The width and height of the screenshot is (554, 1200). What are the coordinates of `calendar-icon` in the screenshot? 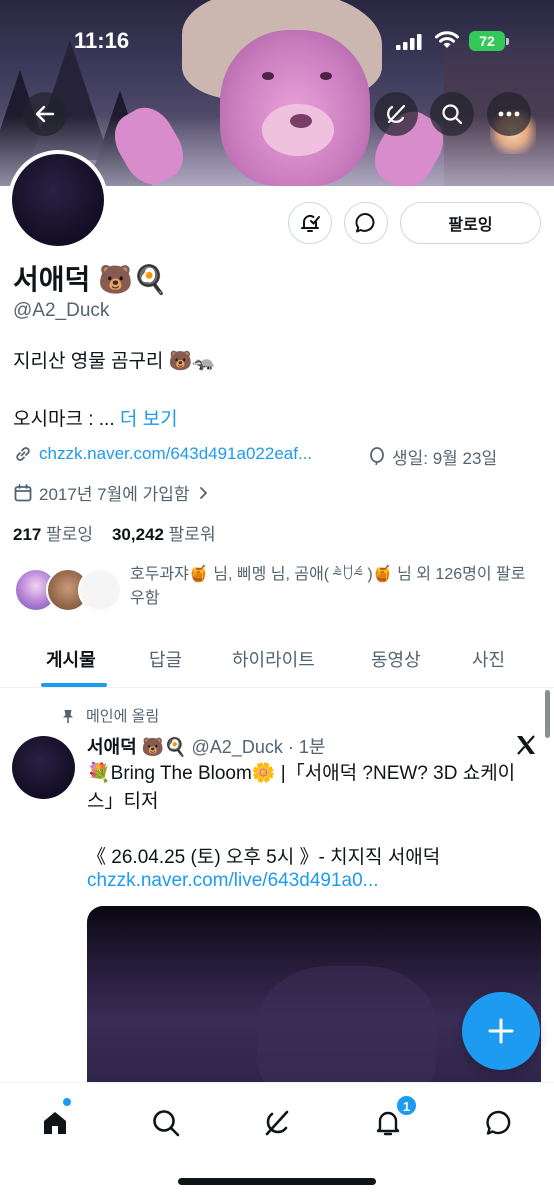 It's located at (23, 492).